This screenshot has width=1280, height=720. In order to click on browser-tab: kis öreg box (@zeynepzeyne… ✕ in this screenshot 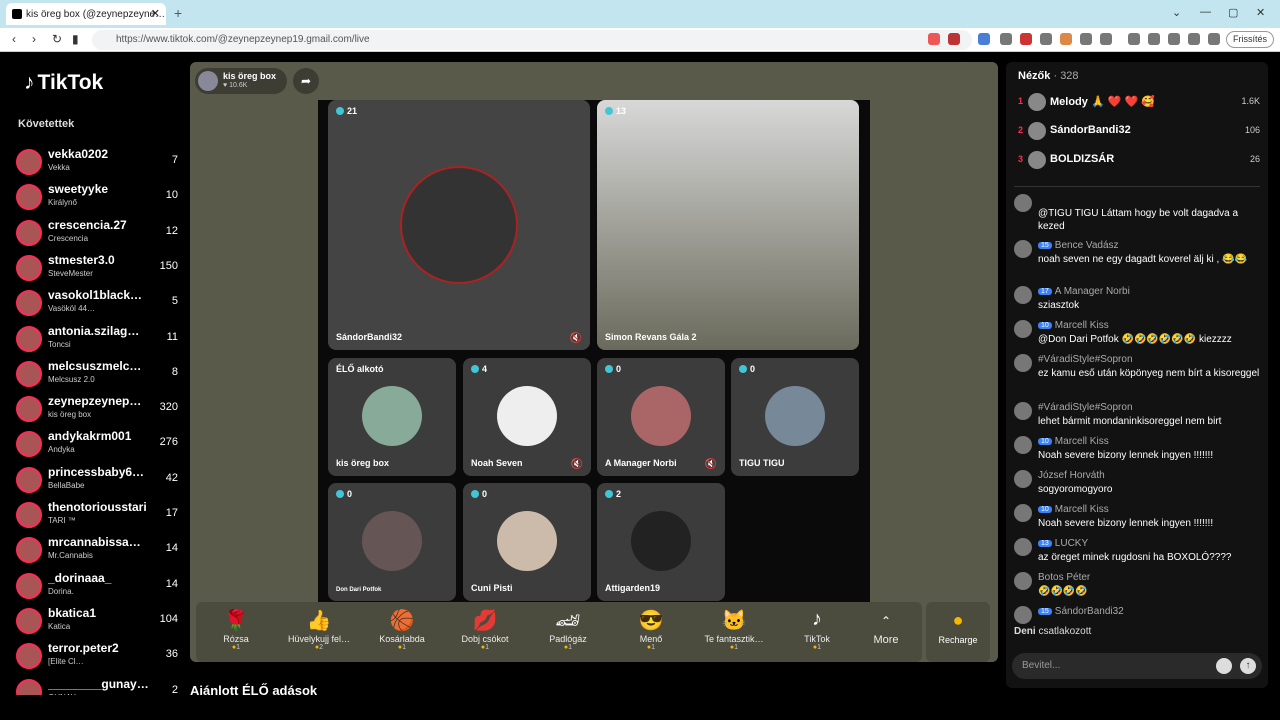, I will do `click(86, 14)`.